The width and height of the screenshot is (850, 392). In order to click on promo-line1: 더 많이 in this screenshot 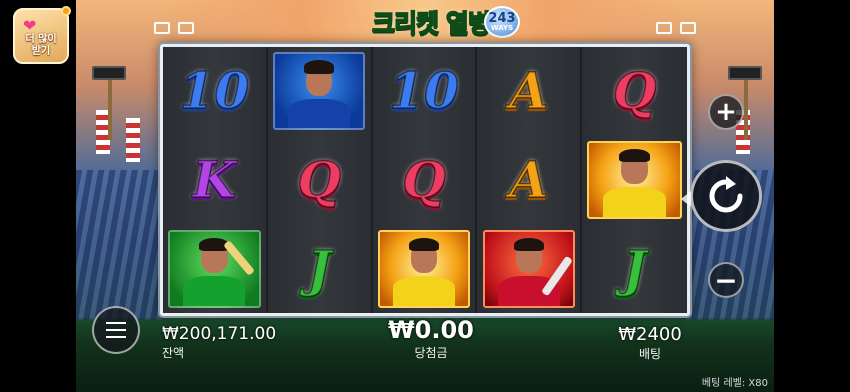, I will do `click(41, 39)`.